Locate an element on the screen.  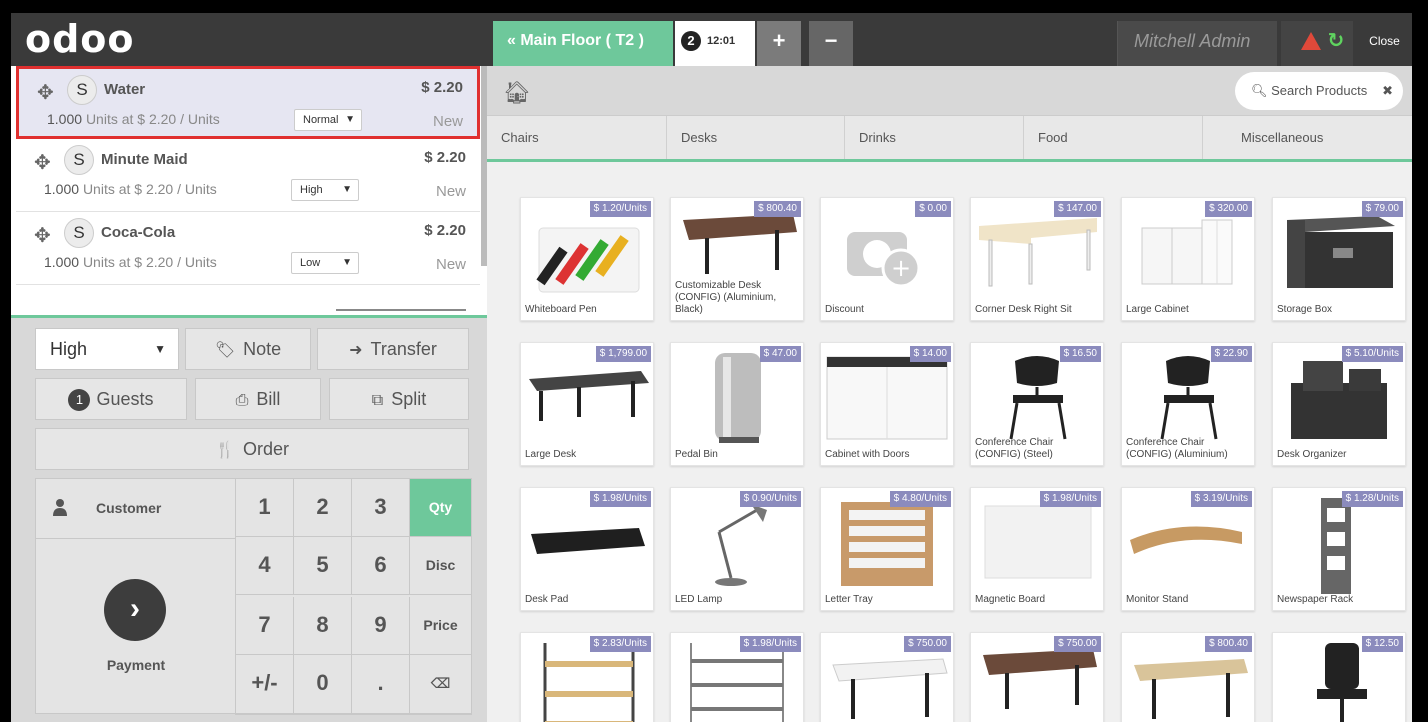
numpad-mode-qty: Qty is located at coordinates (441, 508).